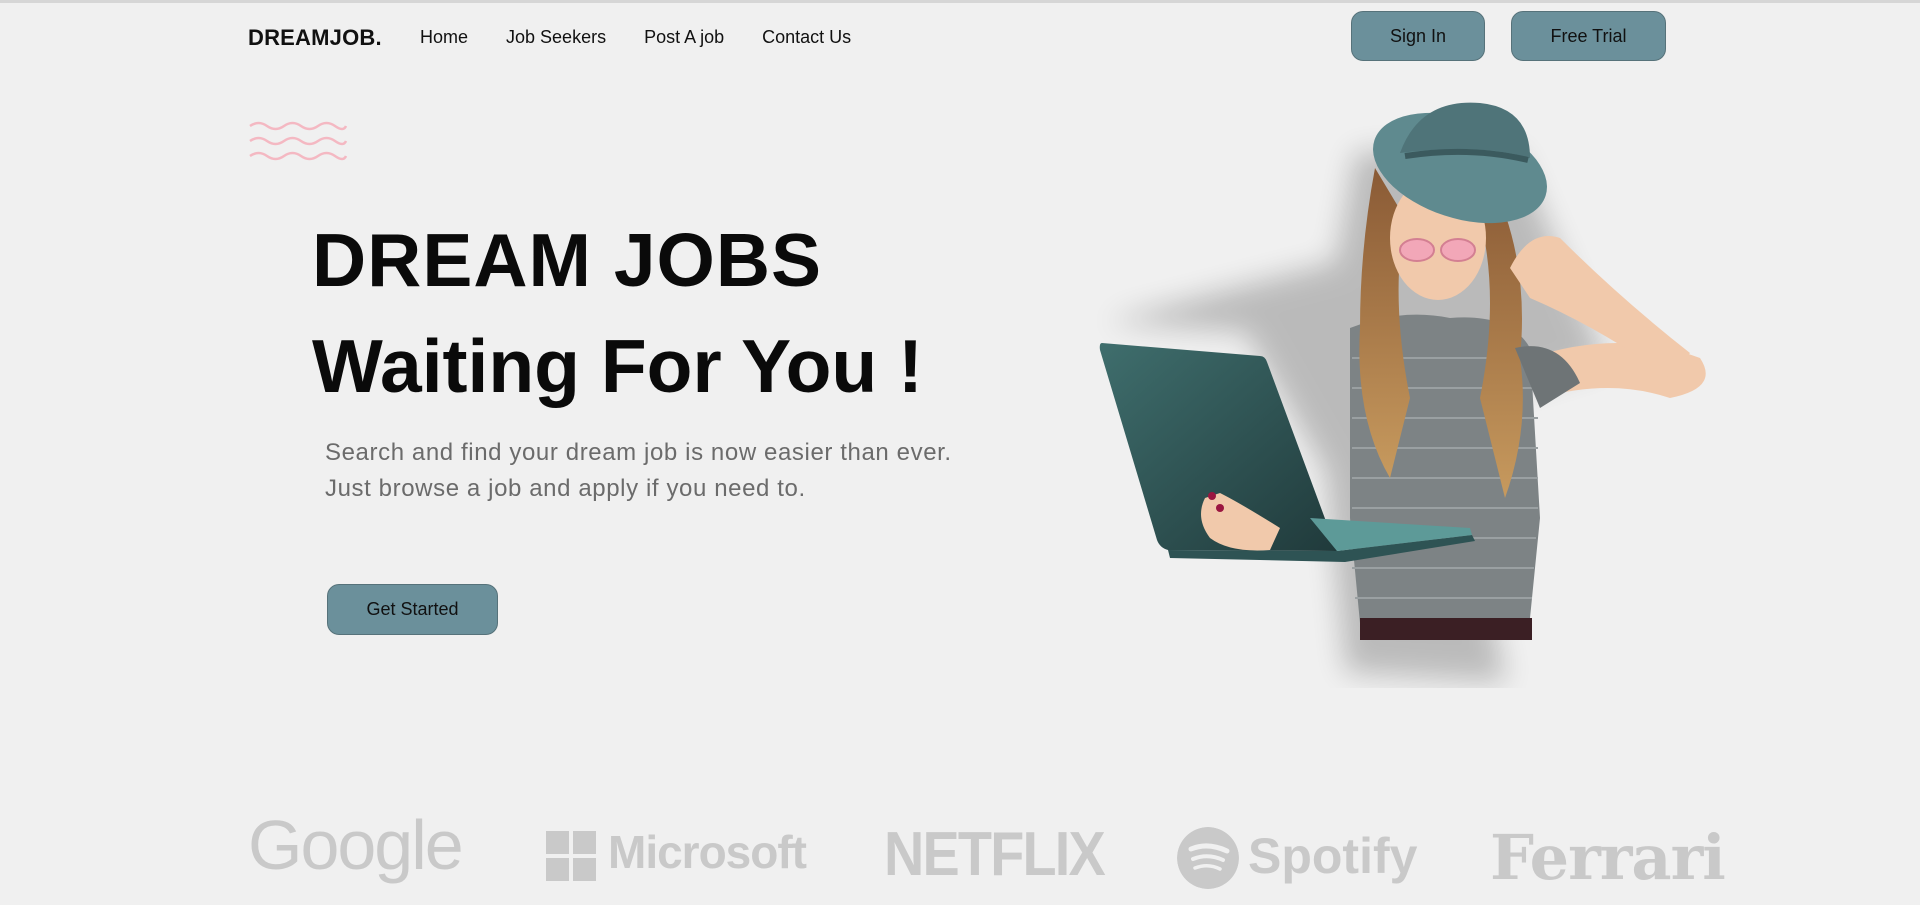 This screenshot has width=1920, height=905. What do you see at coordinates (806, 37) in the screenshot?
I see `nav-link-contact-us: Contact Us` at bounding box center [806, 37].